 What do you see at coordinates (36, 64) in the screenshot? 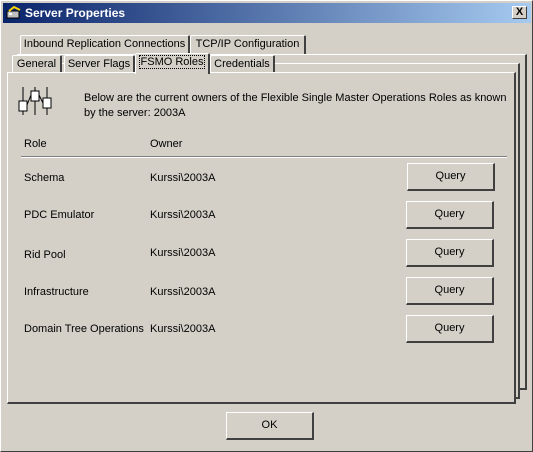
I see `tab-label: General` at bounding box center [36, 64].